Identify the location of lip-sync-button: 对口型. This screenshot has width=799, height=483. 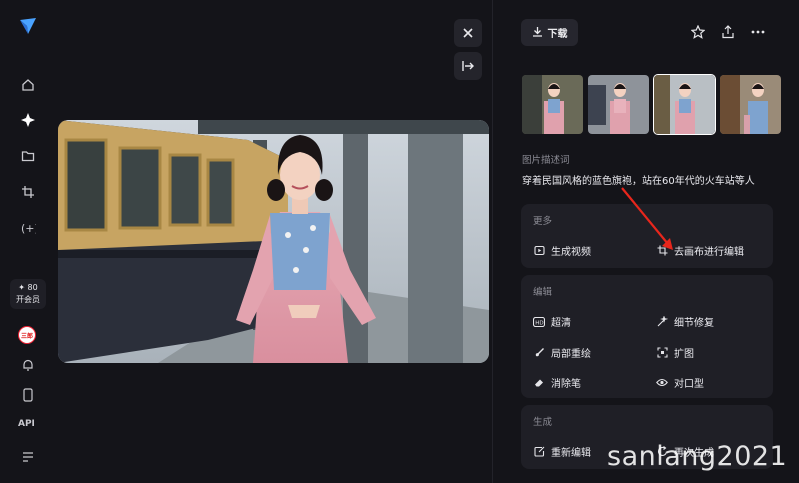
(680, 382).